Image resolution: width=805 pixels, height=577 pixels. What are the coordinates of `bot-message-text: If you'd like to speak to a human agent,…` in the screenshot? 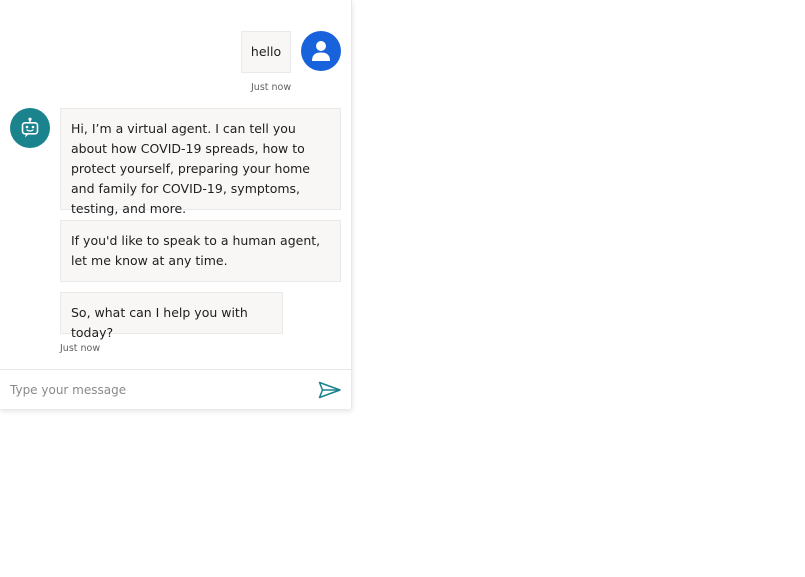 It's located at (196, 250).